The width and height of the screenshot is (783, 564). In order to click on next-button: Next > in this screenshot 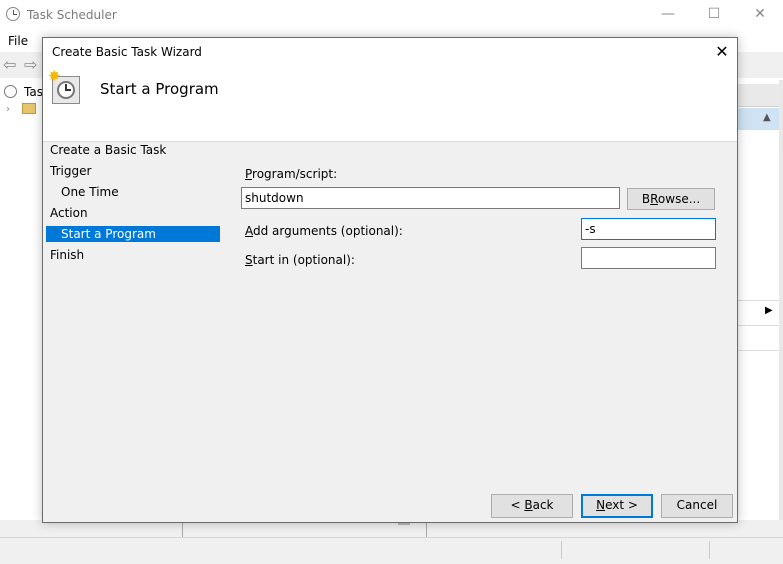, I will do `click(617, 506)`.